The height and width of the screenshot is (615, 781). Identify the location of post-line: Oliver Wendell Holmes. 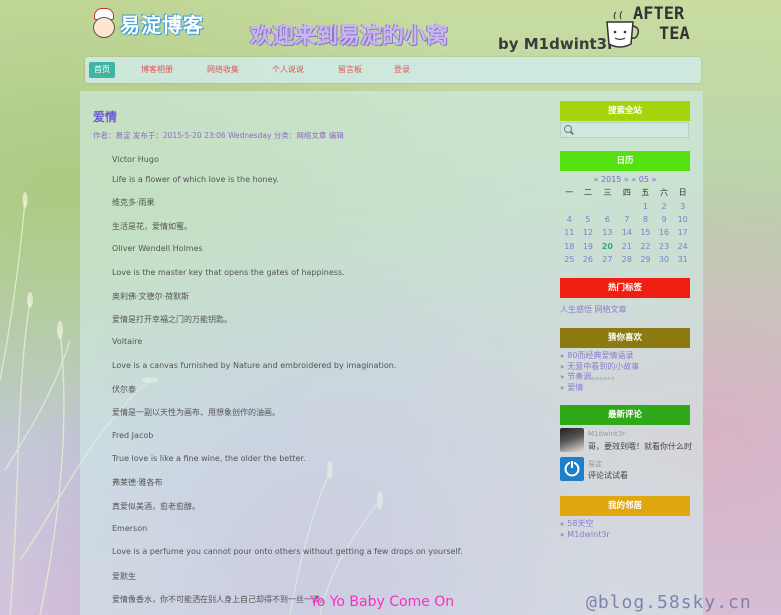
(157, 248).